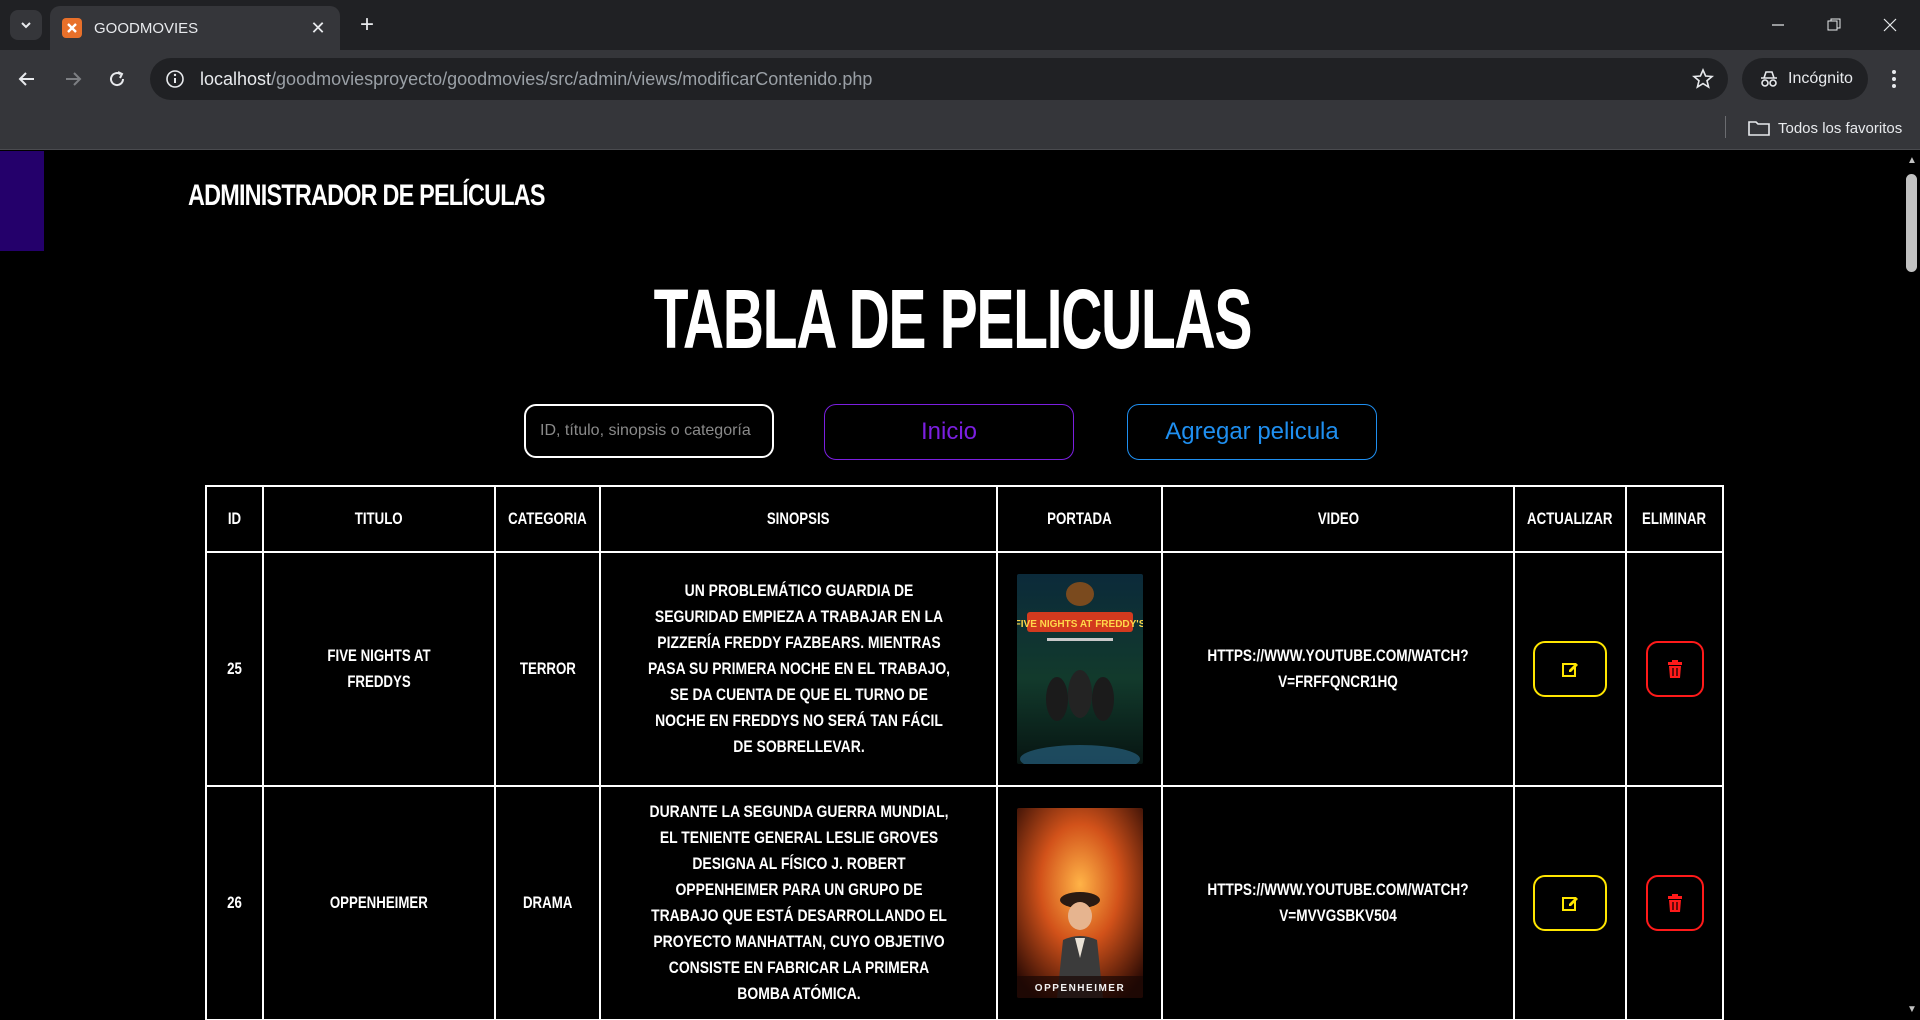 This screenshot has width=1920, height=1020. I want to click on poster-image: OPPENHEIMER, so click(1079, 903).